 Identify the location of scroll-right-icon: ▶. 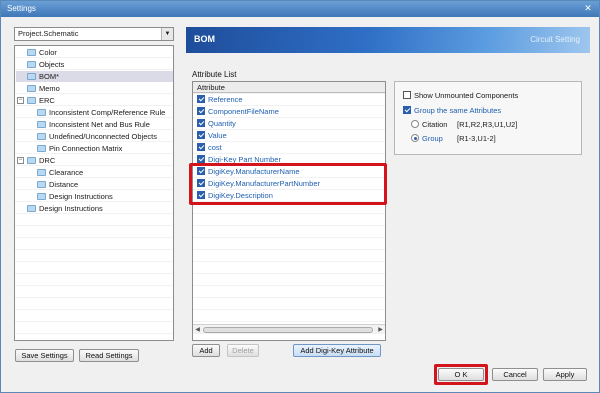
(380, 330).